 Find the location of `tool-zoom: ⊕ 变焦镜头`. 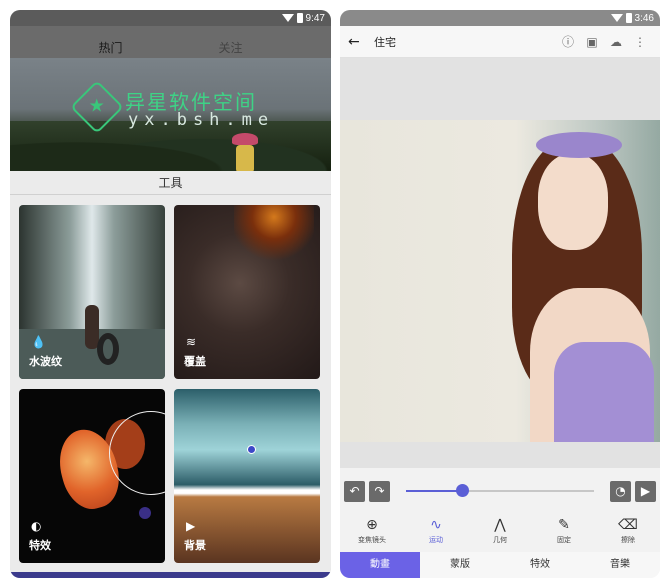

tool-zoom: ⊕ 变焦镜头 is located at coordinates (372, 531).